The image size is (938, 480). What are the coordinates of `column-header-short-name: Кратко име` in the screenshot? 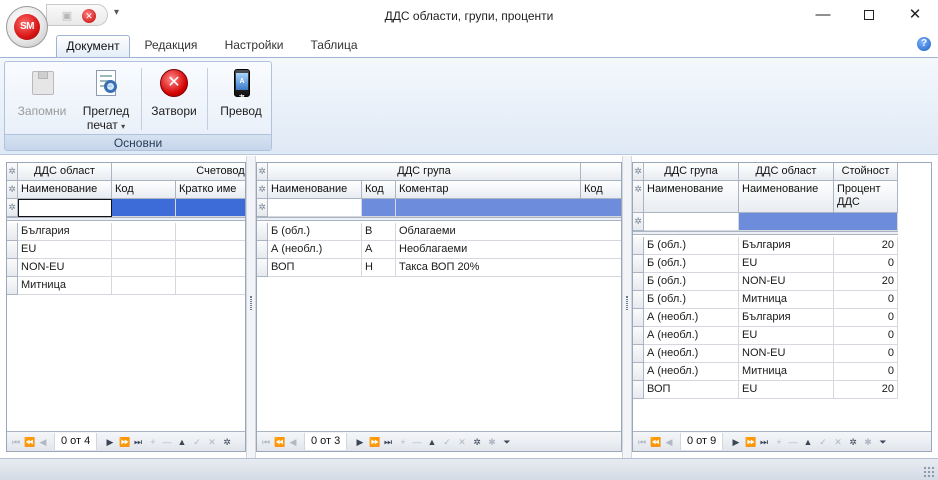 It's located at (210, 190).